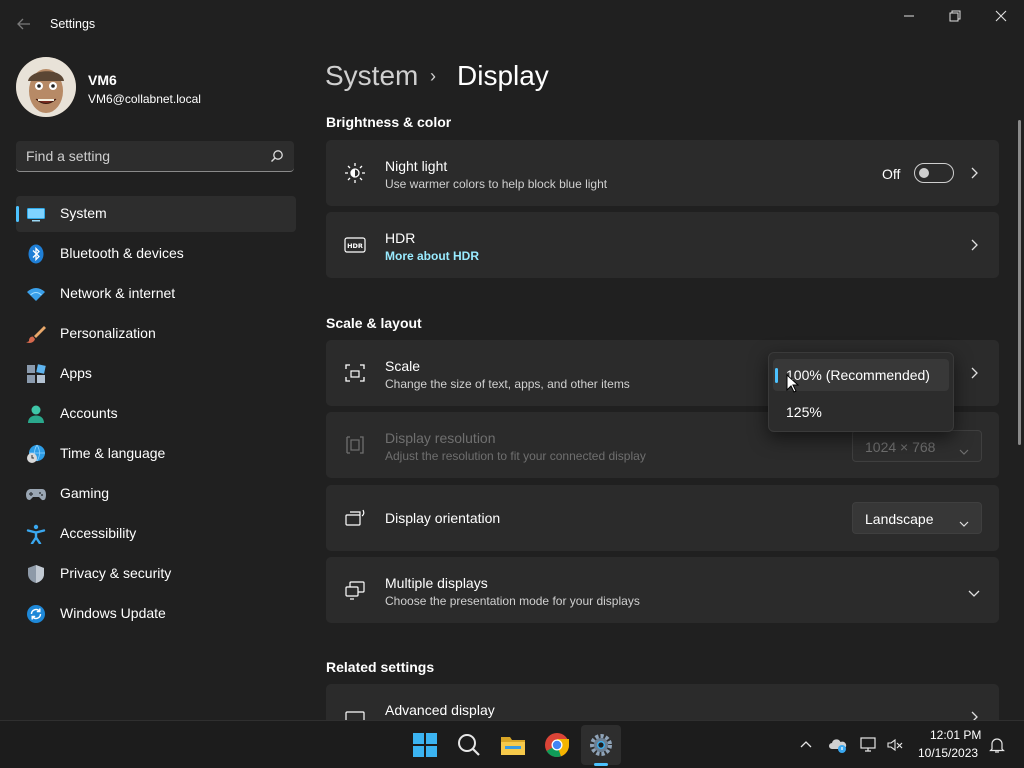 The height and width of the screenshot is (768, 1024). Describe the element at coordinates (156, 614) in the screenshot. I see `sidebar-item-windows-update: Windows Update` at that location.